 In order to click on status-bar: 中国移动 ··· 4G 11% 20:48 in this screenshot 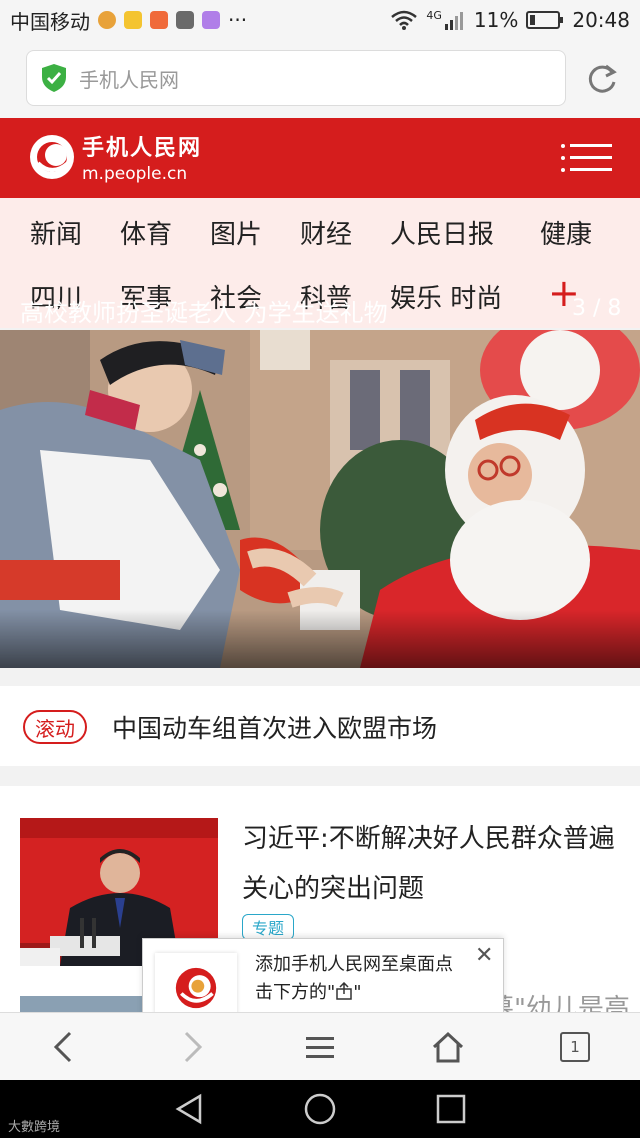, I will do `click(320, 20)`.